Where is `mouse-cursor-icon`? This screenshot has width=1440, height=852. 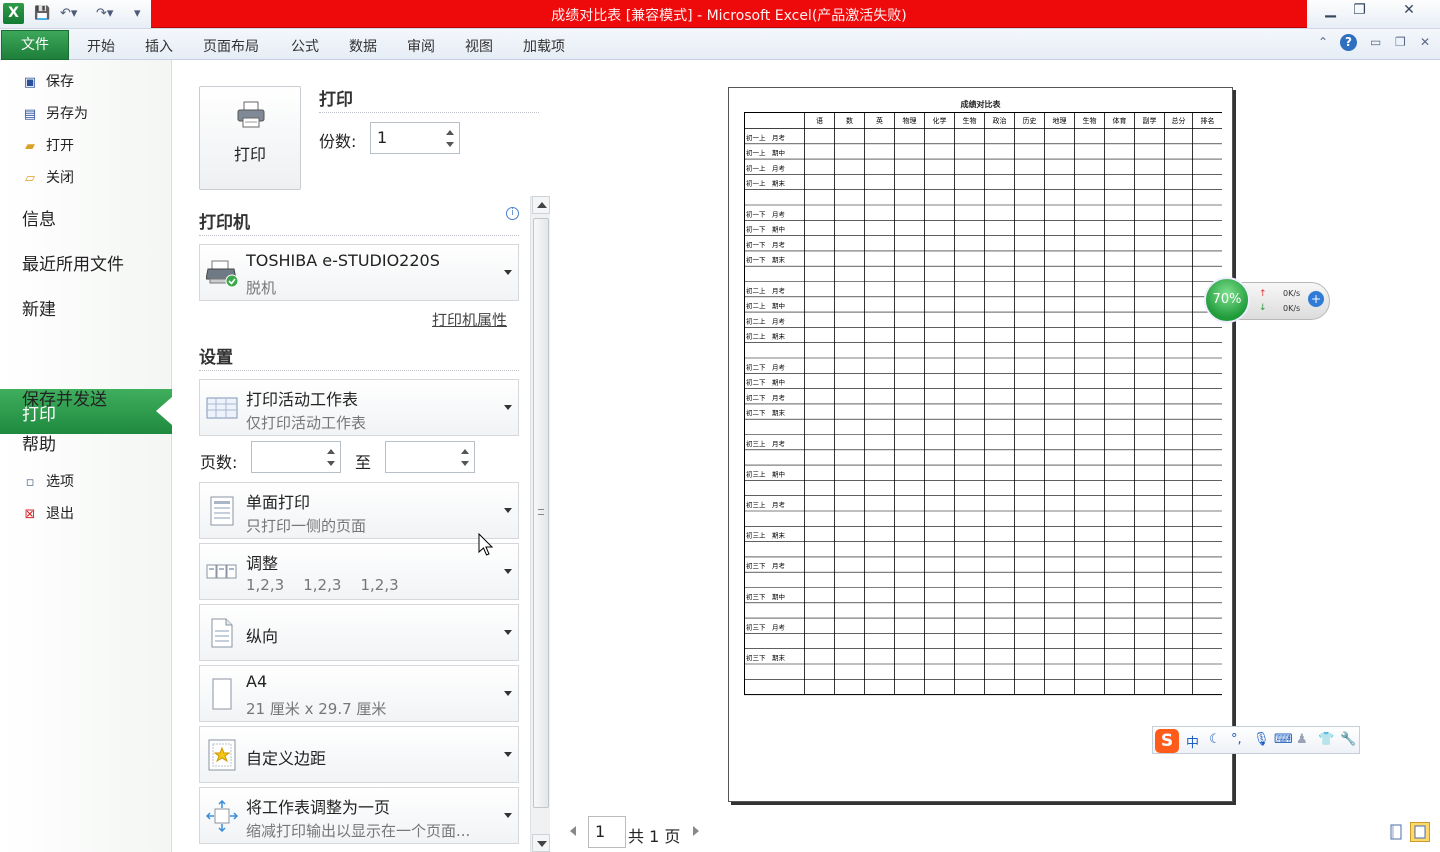 mouse-cursor-icon is located at coordinates (486, 544).